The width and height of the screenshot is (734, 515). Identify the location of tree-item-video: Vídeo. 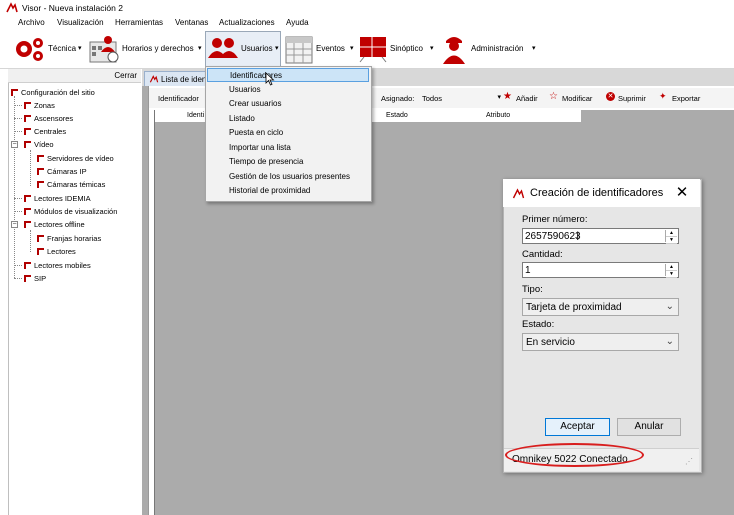
(39, 144).